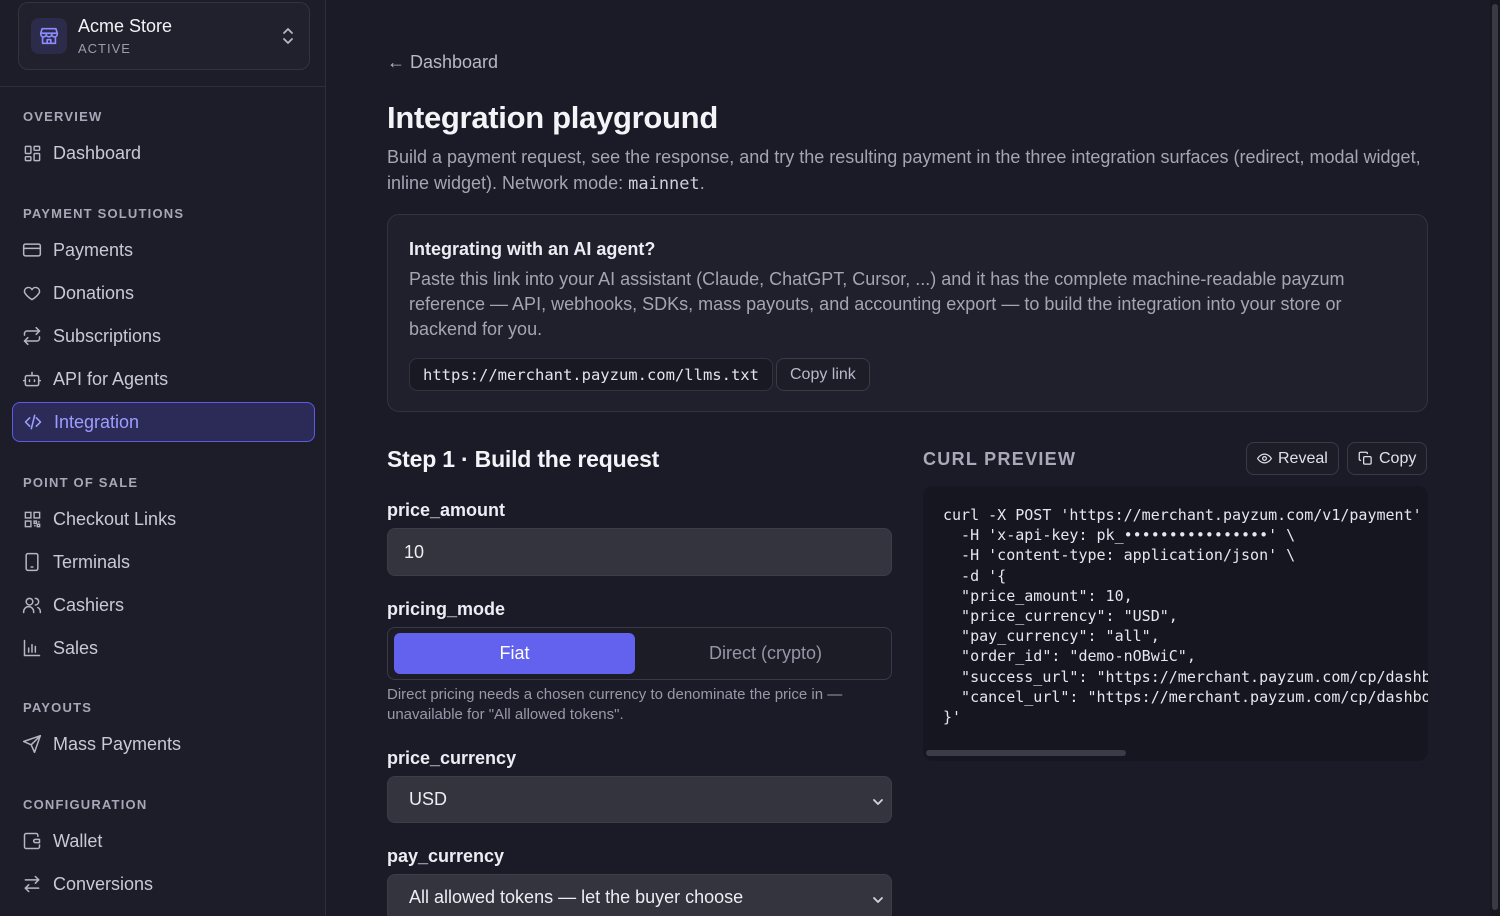  Describe the element at coordinates (163, 422) in the screenshot. I see `sidebar-item-integration: Integration` at that location.